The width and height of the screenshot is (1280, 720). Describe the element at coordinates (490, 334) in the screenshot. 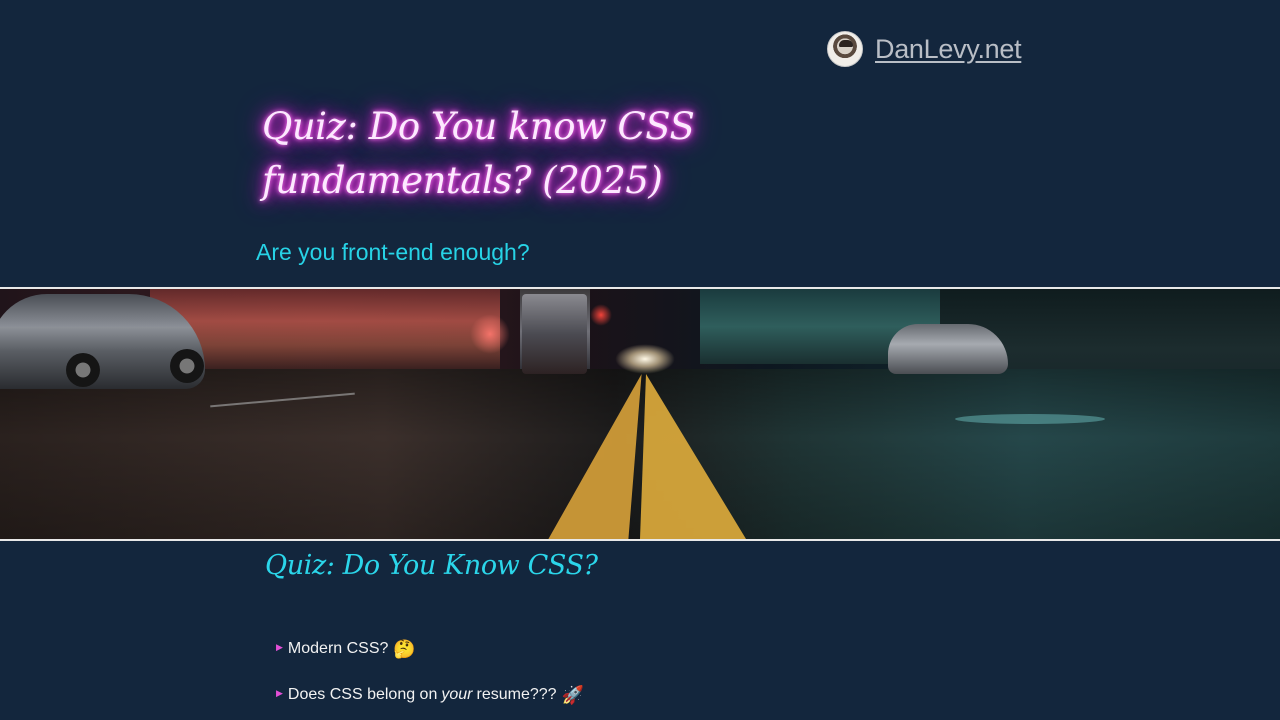

I see `banner-sign-glow` at that location.